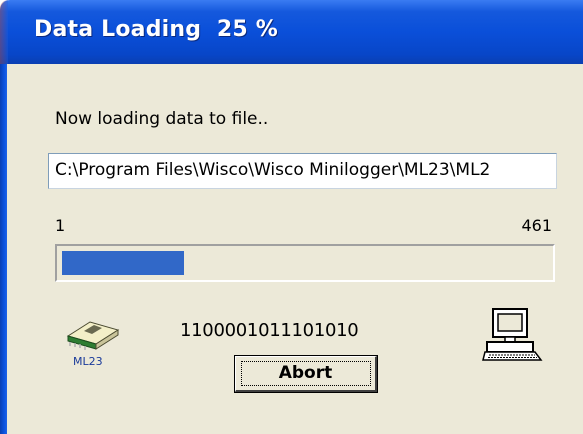 The width and height of the screenshot is (583, 434). Describe the element at coordinates (291, 32) in the screenshot. I see `title-bar: Data Loading 25 %` at that location.